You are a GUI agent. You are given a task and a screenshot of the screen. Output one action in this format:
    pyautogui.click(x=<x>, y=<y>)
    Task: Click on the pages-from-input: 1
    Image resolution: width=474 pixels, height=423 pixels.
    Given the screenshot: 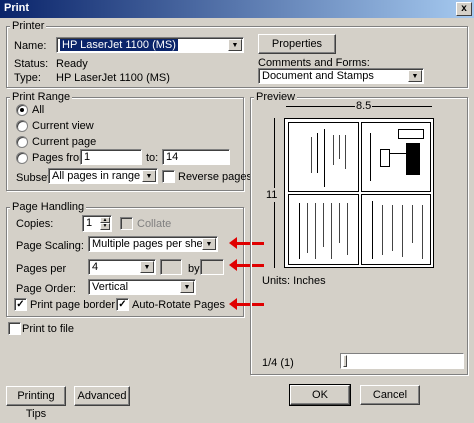 What is the action you would take?
    pyautogui.click(x=111, y=157)
    